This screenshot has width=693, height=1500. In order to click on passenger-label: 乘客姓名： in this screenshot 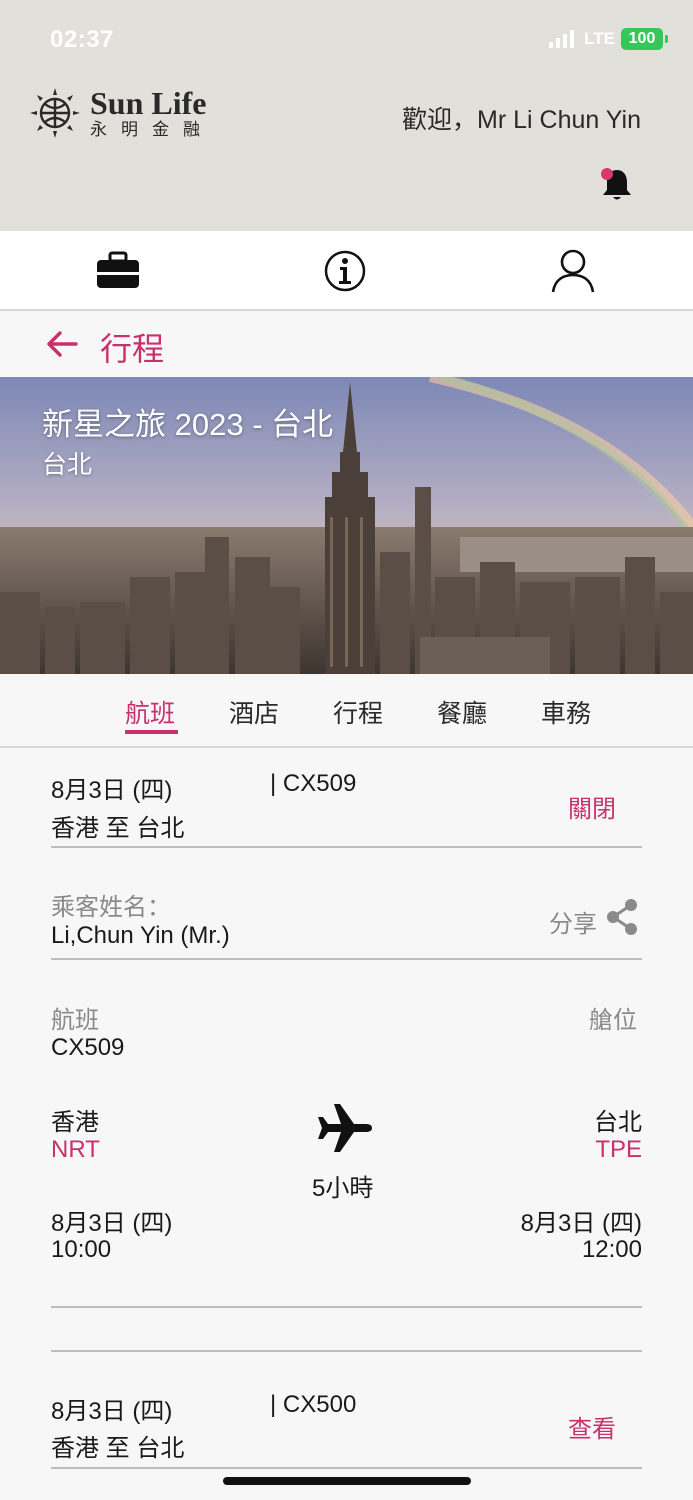, I will do `click(111, 907)`.